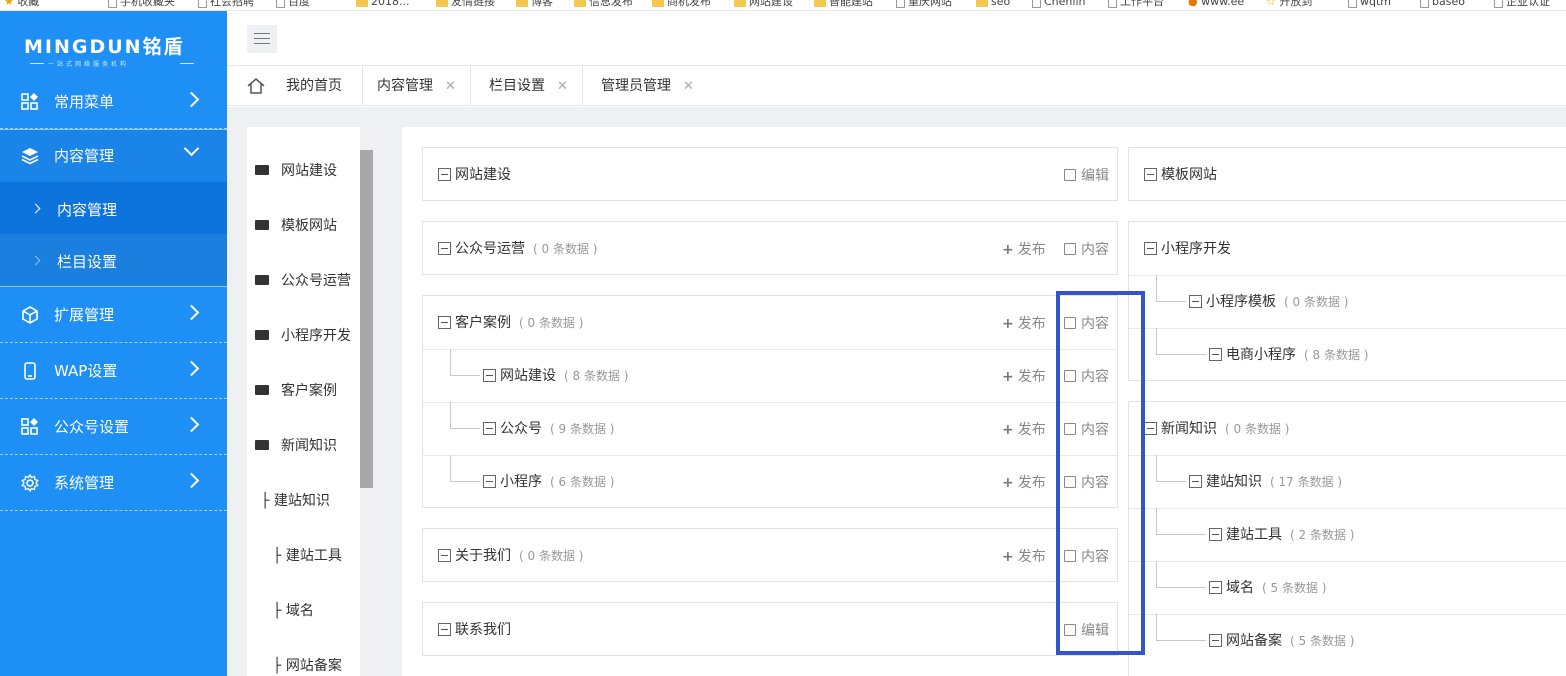 The height and width of the screenshot is (676, 1566). I want to click on category-label: ├ 建站工具, so click(307, 556).